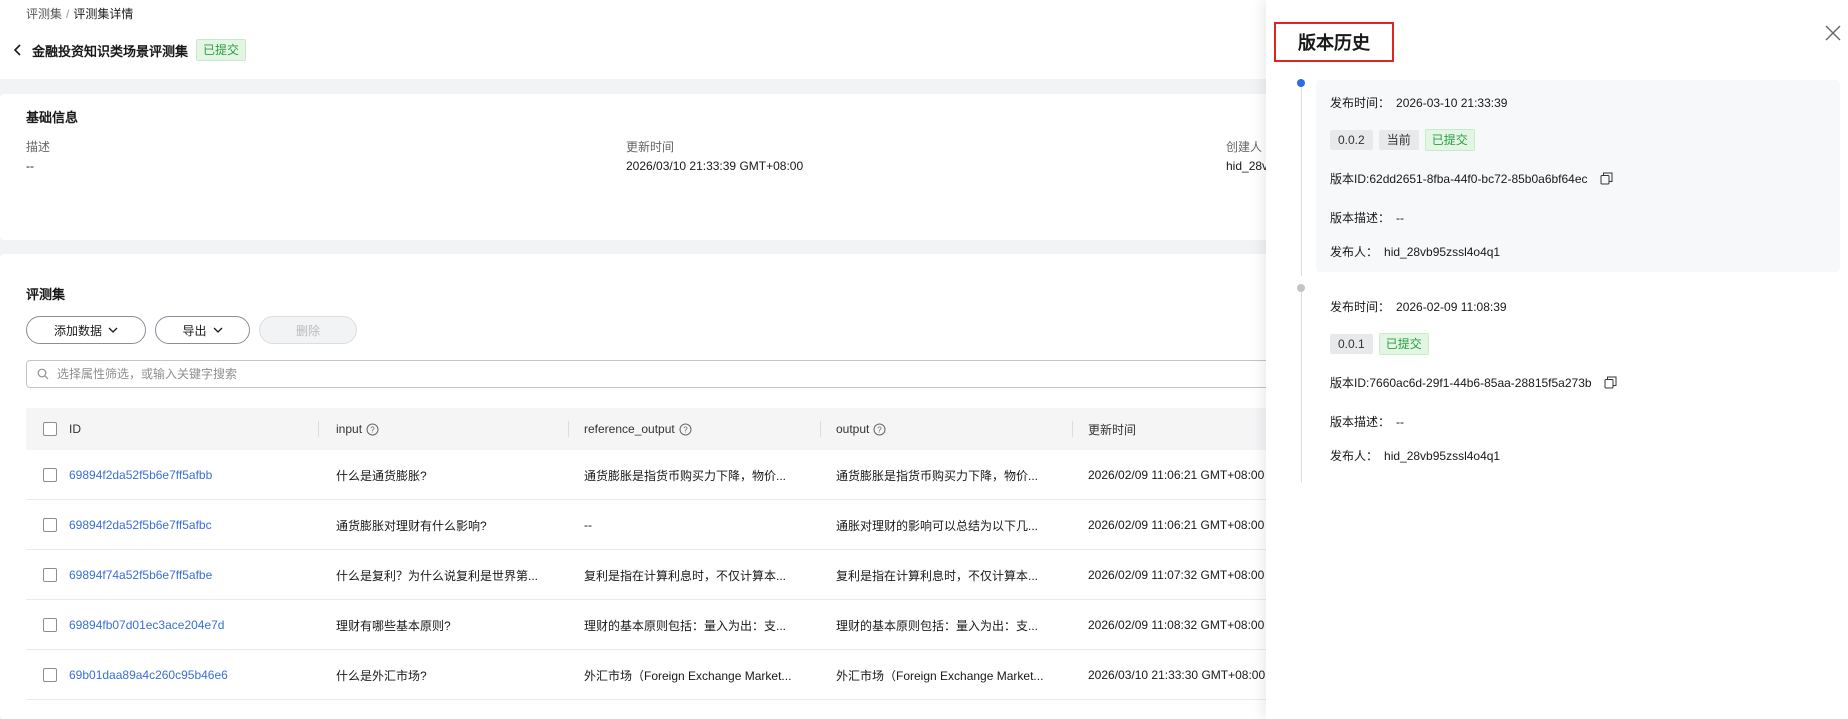  What do you see at coordinates (861, 429) in the screenshot?
I see `column-header-output: output ?` at bounding box center [861, 429].